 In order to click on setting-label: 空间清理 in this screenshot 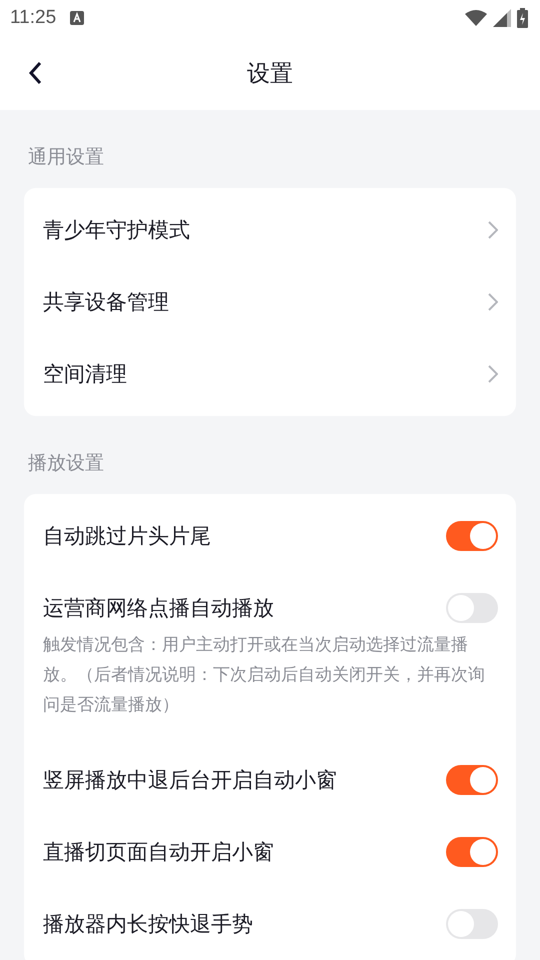, I will do `click(85, 374)`.